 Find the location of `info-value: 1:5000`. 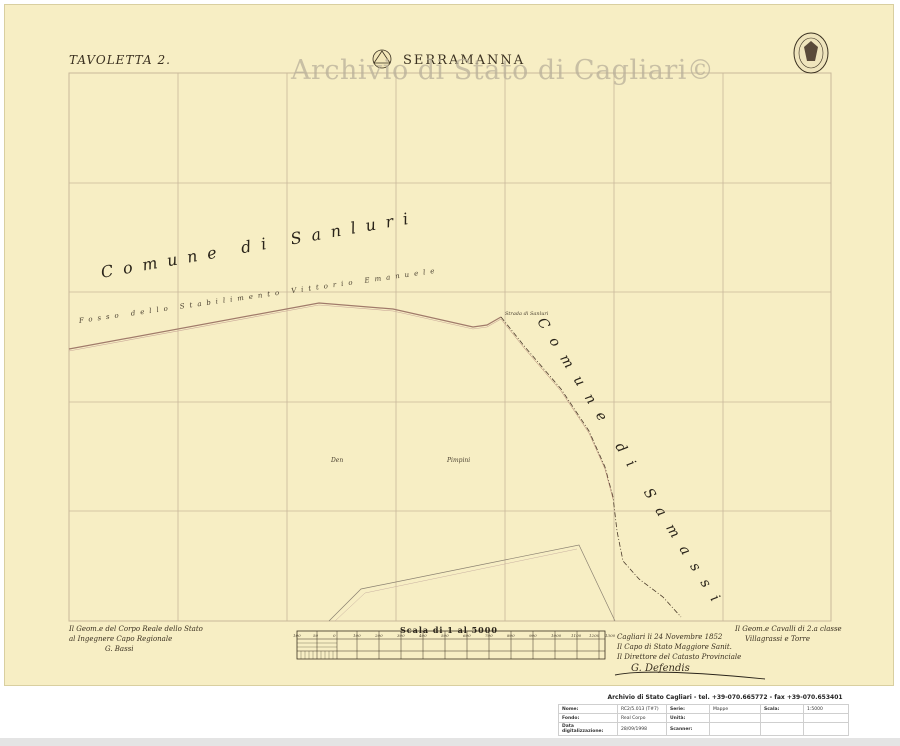

info-value: 1:5000 is located at coordinates (826, 709).